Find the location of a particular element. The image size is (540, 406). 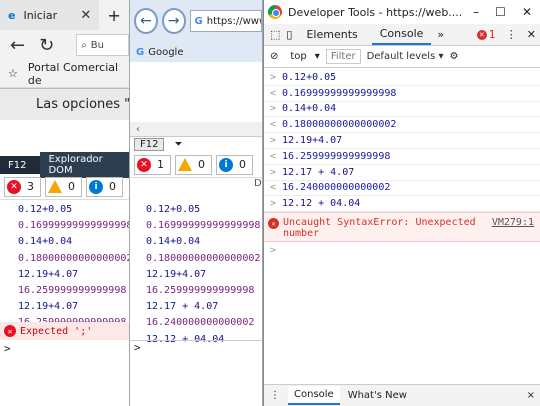

error-message: Uncaught SyntaxError: Unexpected number is located at coordinates (379, 228).